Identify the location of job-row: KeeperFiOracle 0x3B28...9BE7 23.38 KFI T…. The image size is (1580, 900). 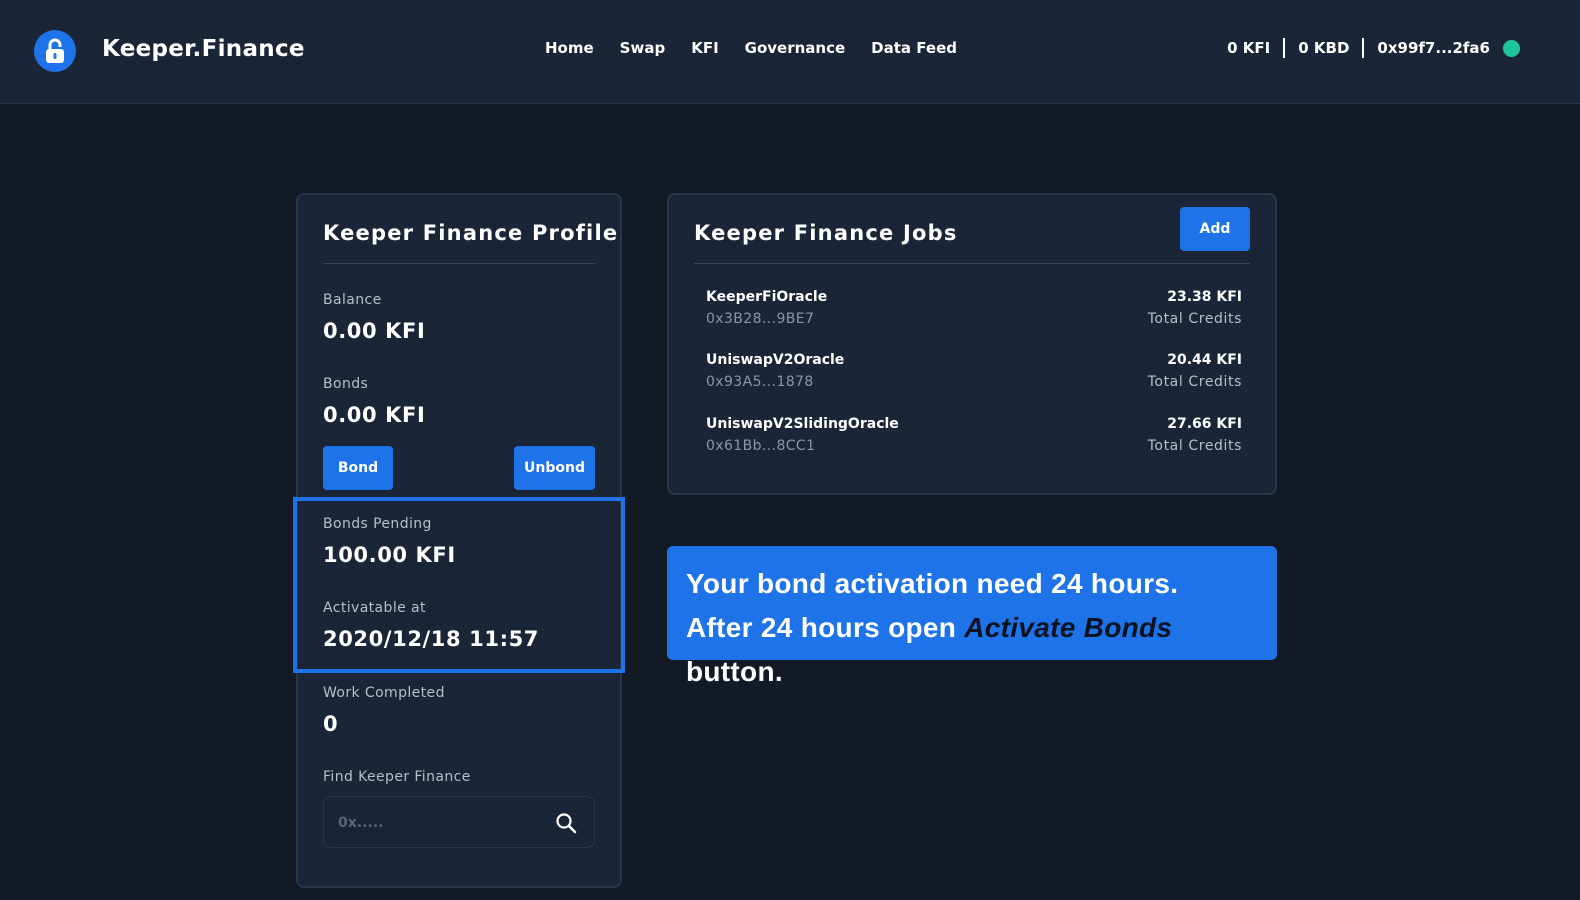
(974, 311).